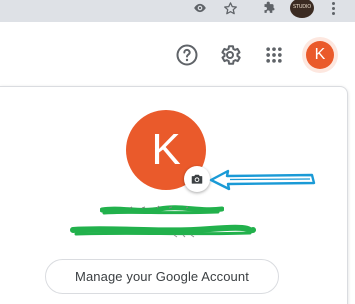 The image size is (355, 304). Describe the element at coordinates (262, 180) in the screenshot. I see `annotation-arrow` at that location.